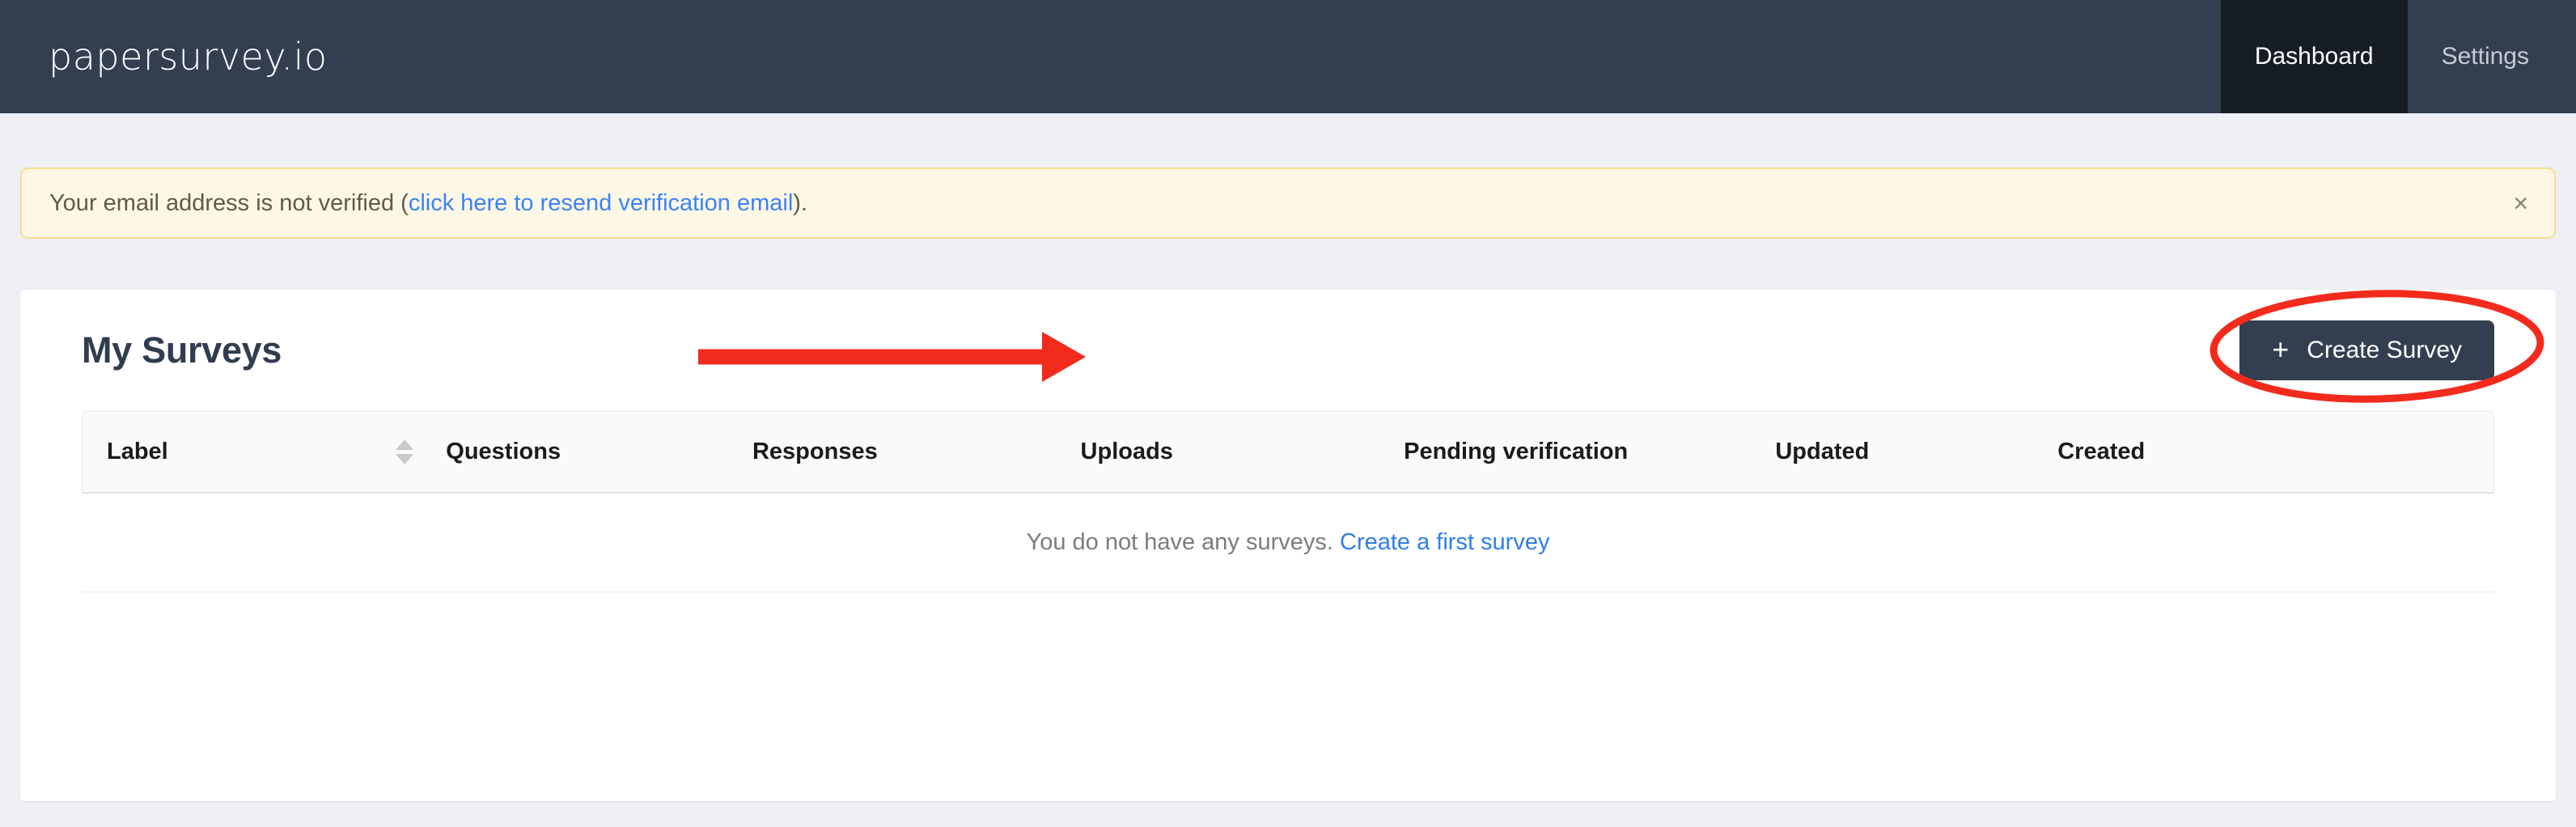  Describe the element at coordinates (1288, 350) in the screenshot. I see `card-header: My Surveys + Create Survey` at that location.